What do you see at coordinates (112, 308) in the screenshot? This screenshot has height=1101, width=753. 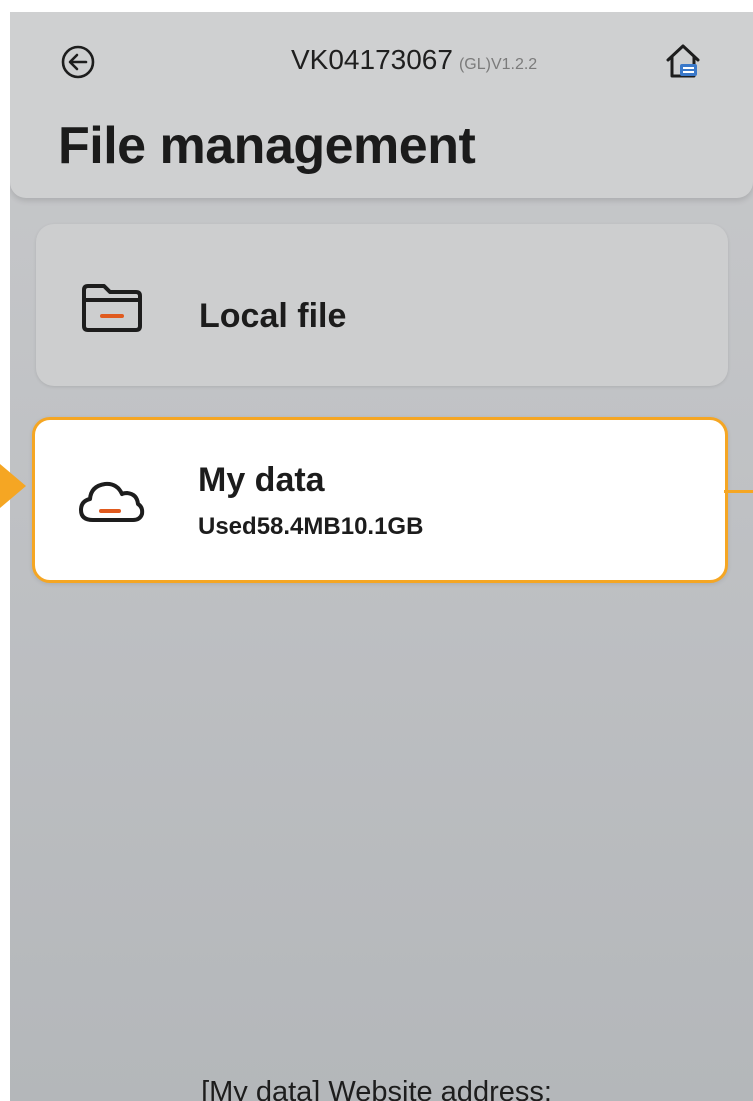 I see `folder-icon` at bounding box center [112, 308].